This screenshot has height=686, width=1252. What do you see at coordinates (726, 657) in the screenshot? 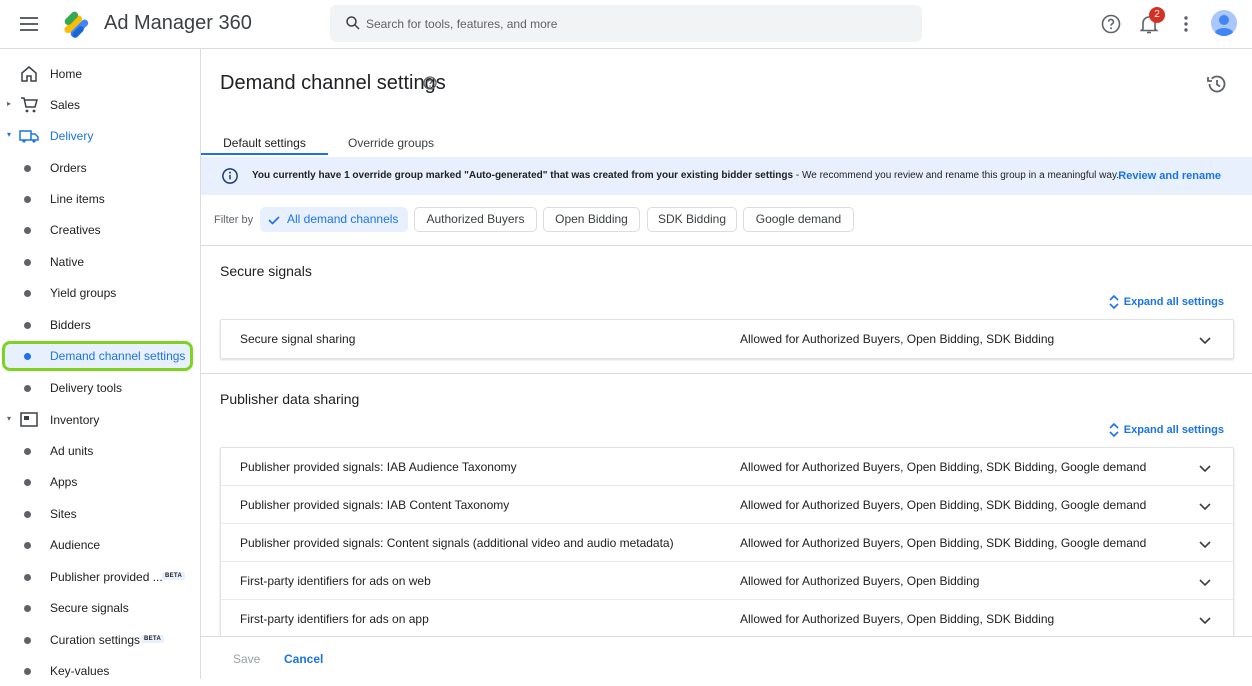
I see `action-footer: Save Cancel` at bounding box center [726, 657].